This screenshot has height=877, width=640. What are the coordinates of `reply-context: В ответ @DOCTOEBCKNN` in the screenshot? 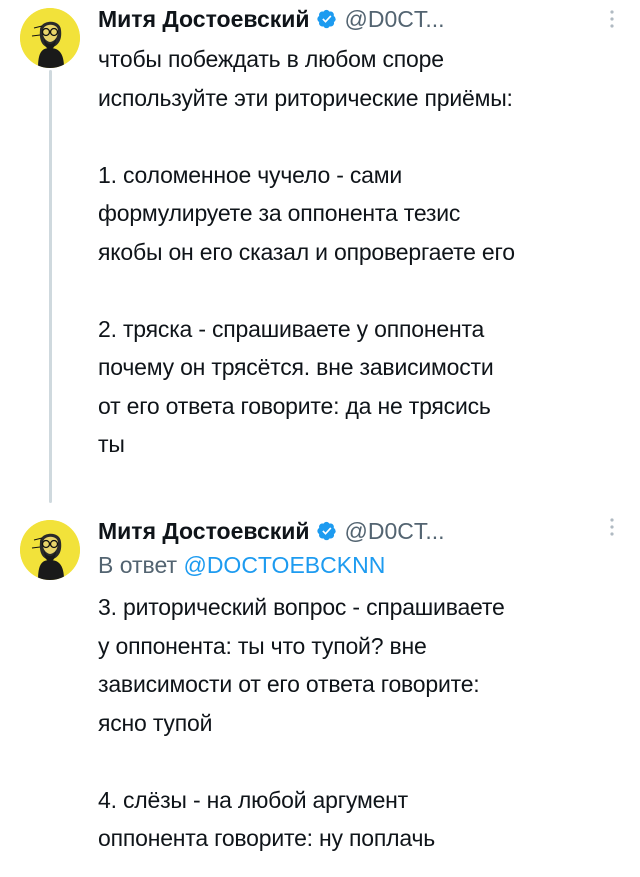 It's located at (362, 565).